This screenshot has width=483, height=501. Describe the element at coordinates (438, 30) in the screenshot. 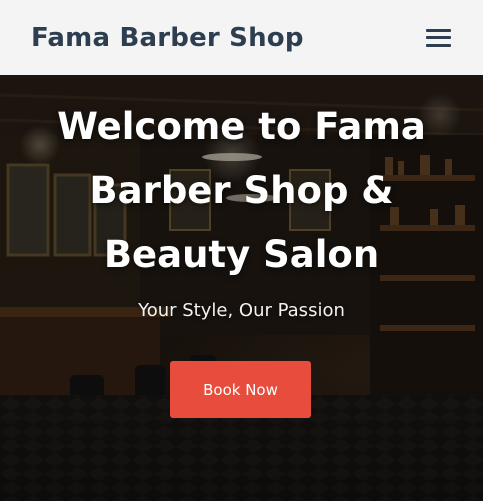

I see `menu-bar-top` at that location.